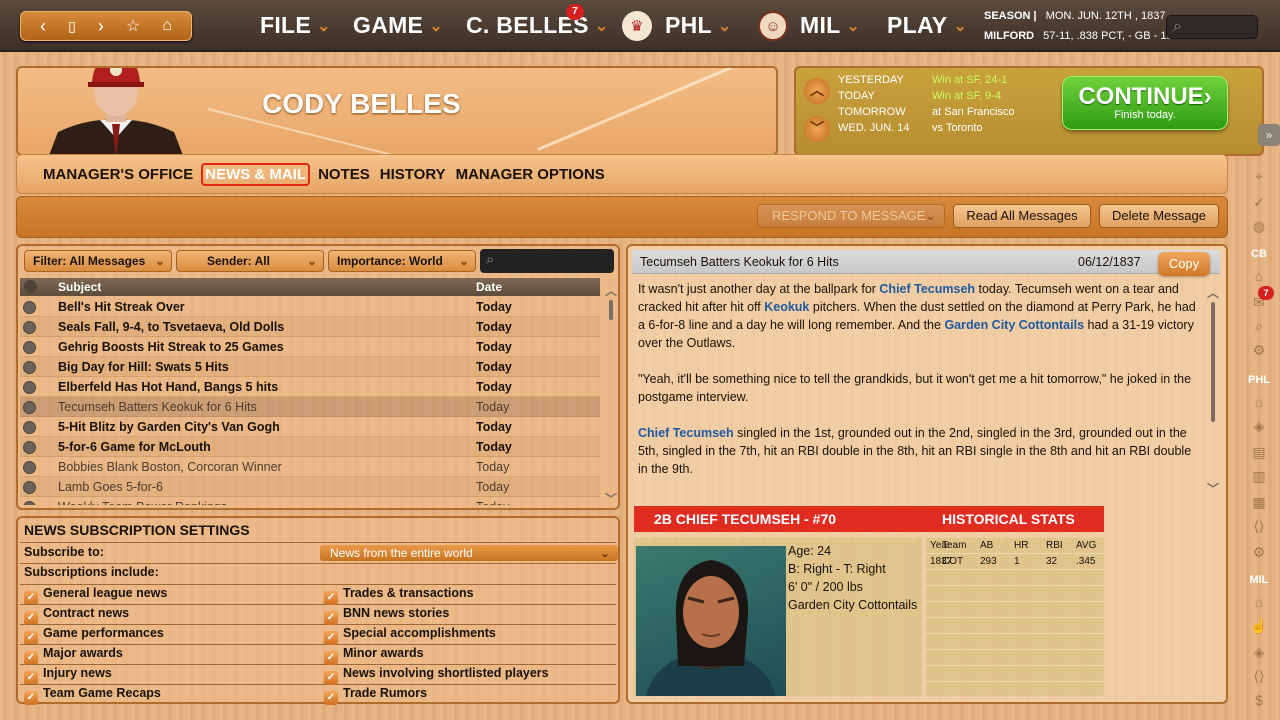 Image resolution: width=1280 pixels, height=720 pixels. Describe the element at coordinates (118, 174) in the screenshot. I see `tab-managers-office: MANAGER'S OFFICE` at that location.